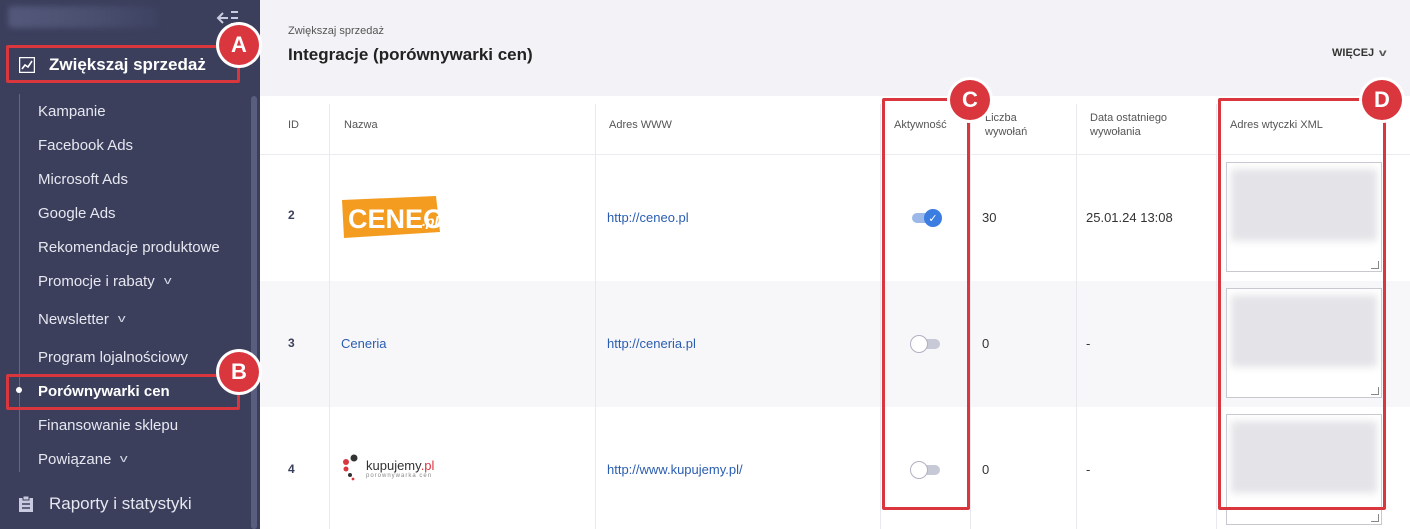  Describe the element at coordinates (1001, 118) in the screenshot. I see `column-header-calls-line1: Liczba` at that location.